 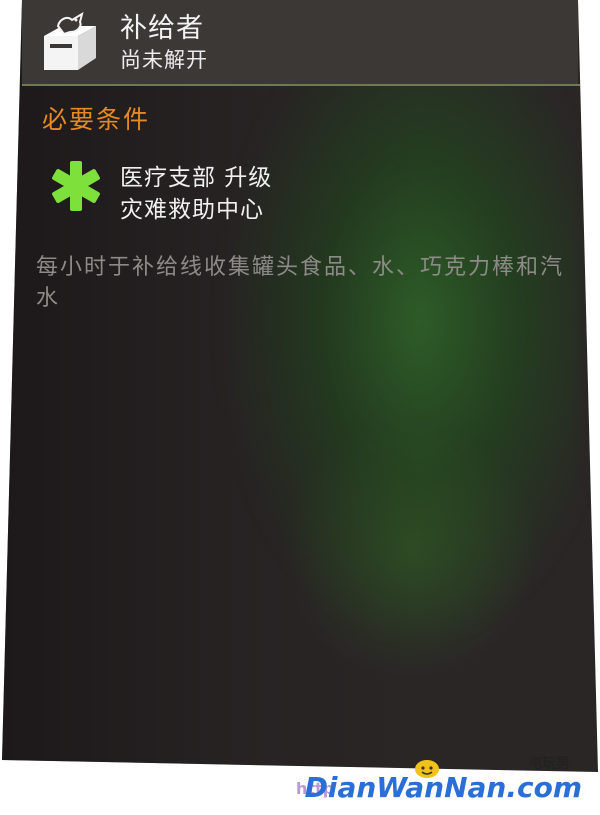 What do you see at coordinates (549, 764) in the screenshot?
I see `watermark-label: 电玩男` at bounding box center [549, 764].